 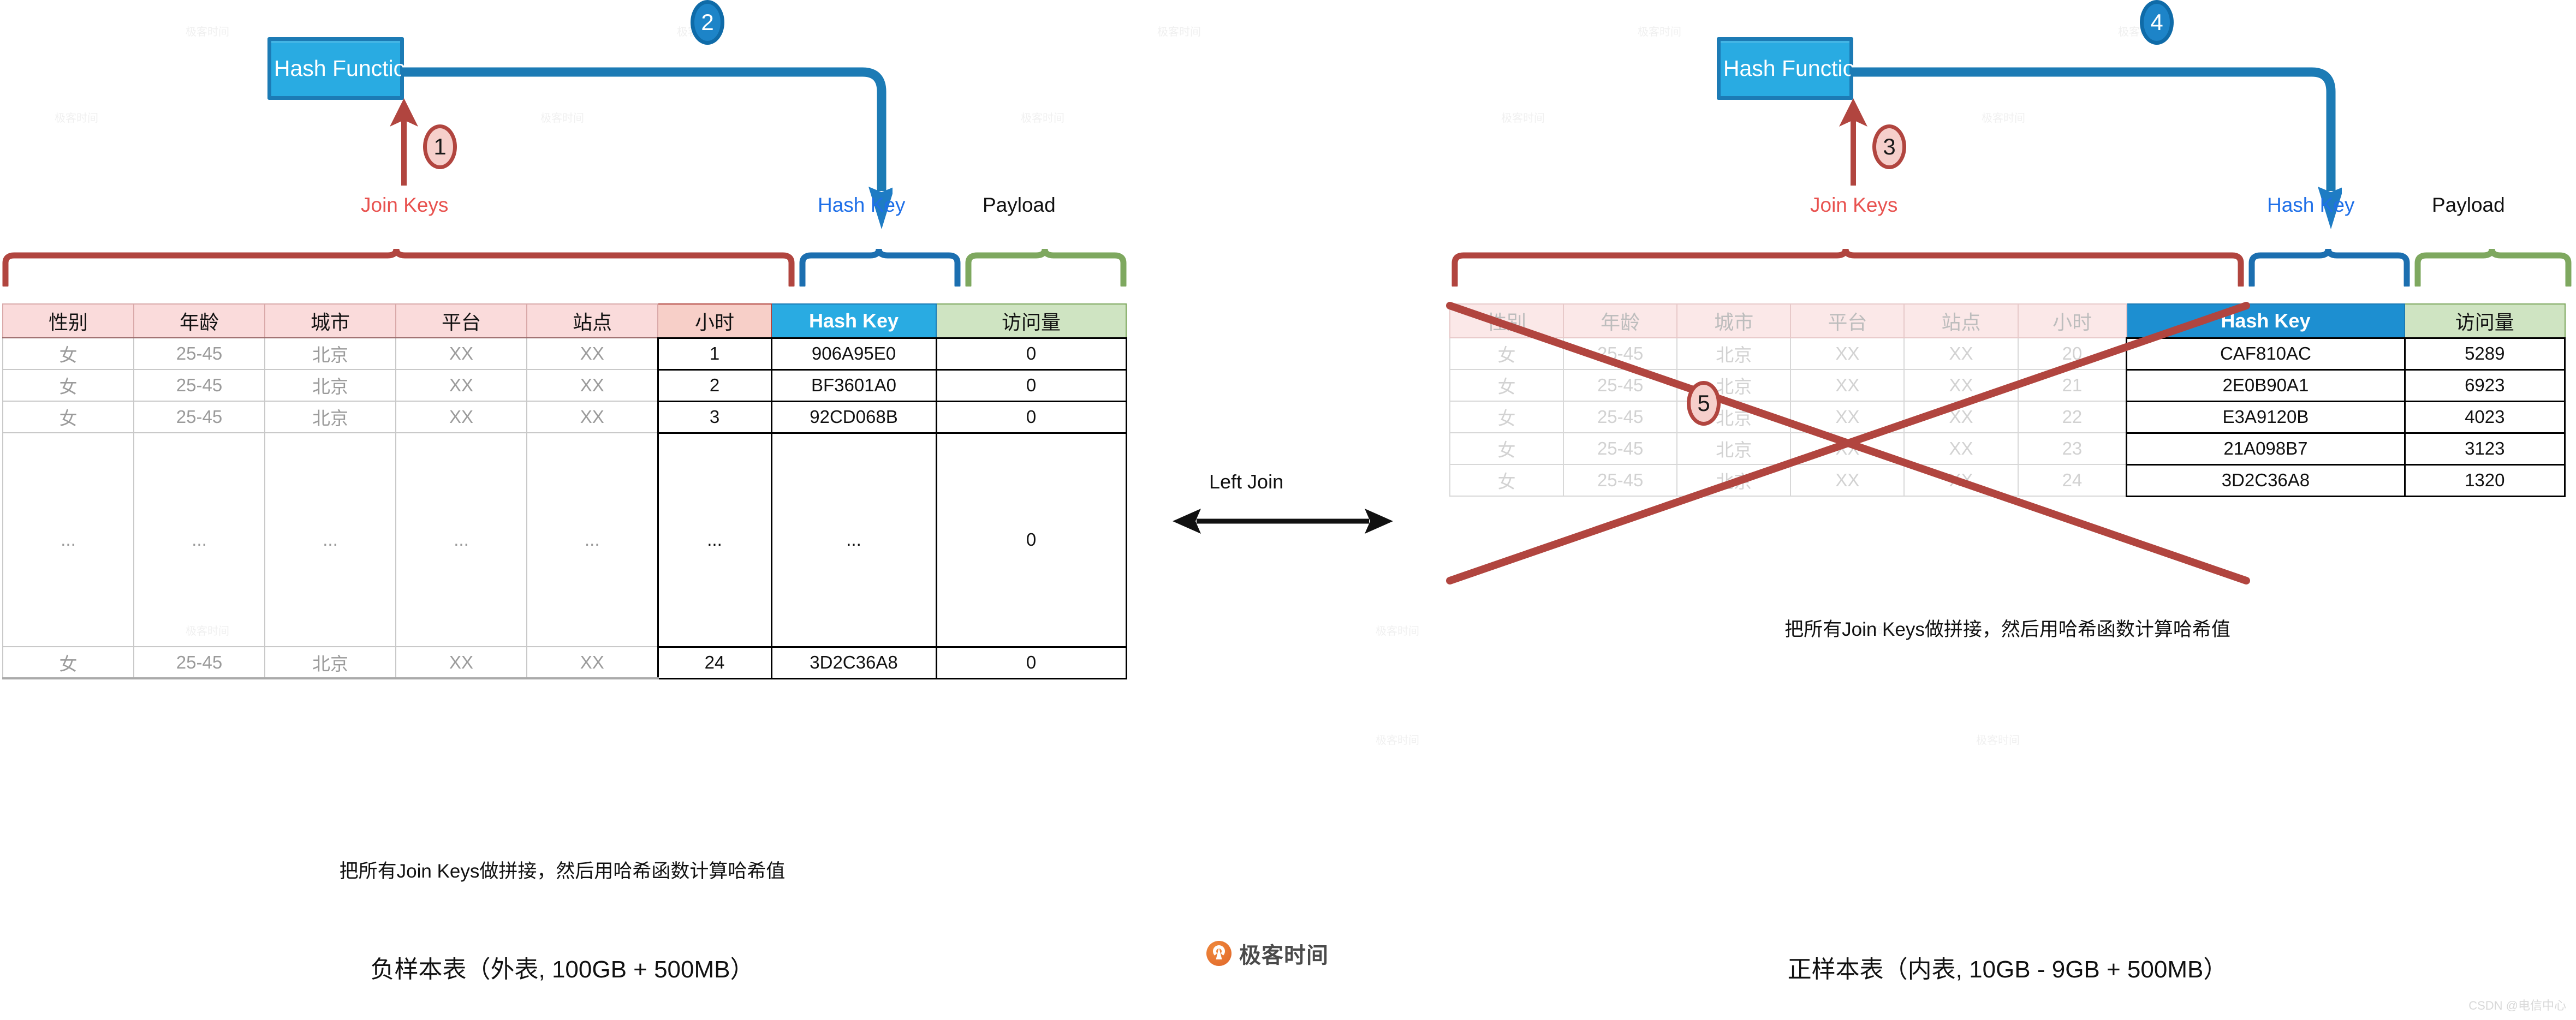 What do you see at coordinates (1889, 146) in the screenshot?
I see `step-badge-3-label: 3` at bounding box center [1889, 146].